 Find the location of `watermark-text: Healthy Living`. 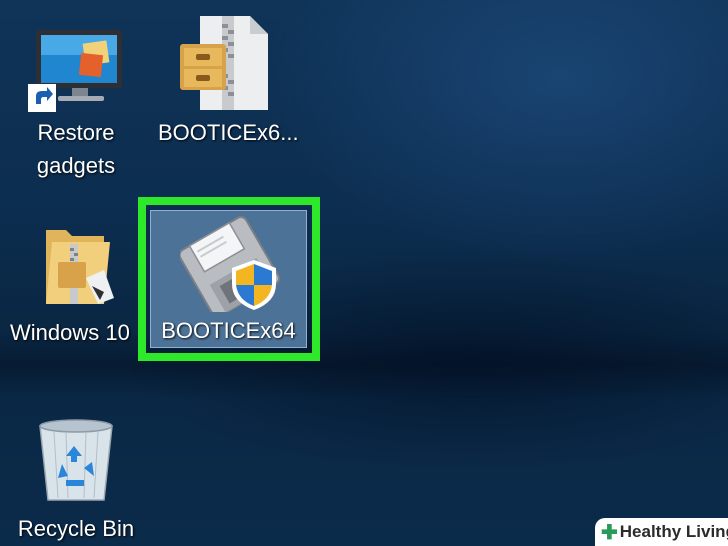

watermark-text: Healthy Living is located at coordinates (673, 531).